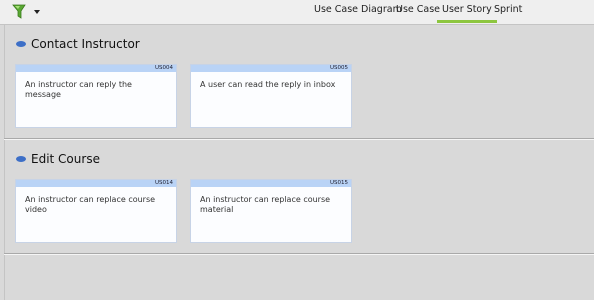 This screenshot has height=300, width=594. I want to click on filter-button, so click(27, 12).